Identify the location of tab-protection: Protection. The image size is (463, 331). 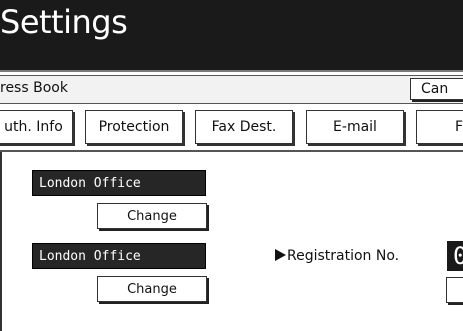
(134, 127).